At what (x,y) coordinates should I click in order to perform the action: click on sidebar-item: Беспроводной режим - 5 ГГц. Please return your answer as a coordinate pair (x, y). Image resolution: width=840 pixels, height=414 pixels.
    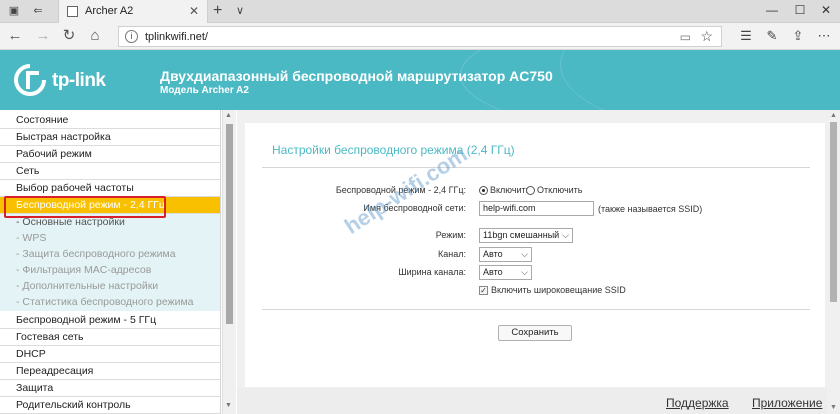
    Looking at the image, I should click on (110, 320).